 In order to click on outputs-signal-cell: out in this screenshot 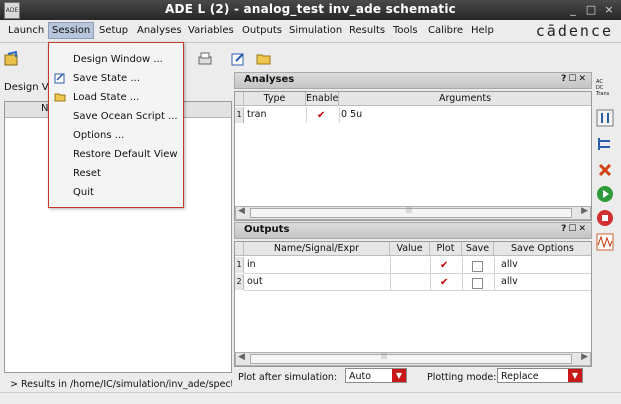, I will do `click(255, 282)`.